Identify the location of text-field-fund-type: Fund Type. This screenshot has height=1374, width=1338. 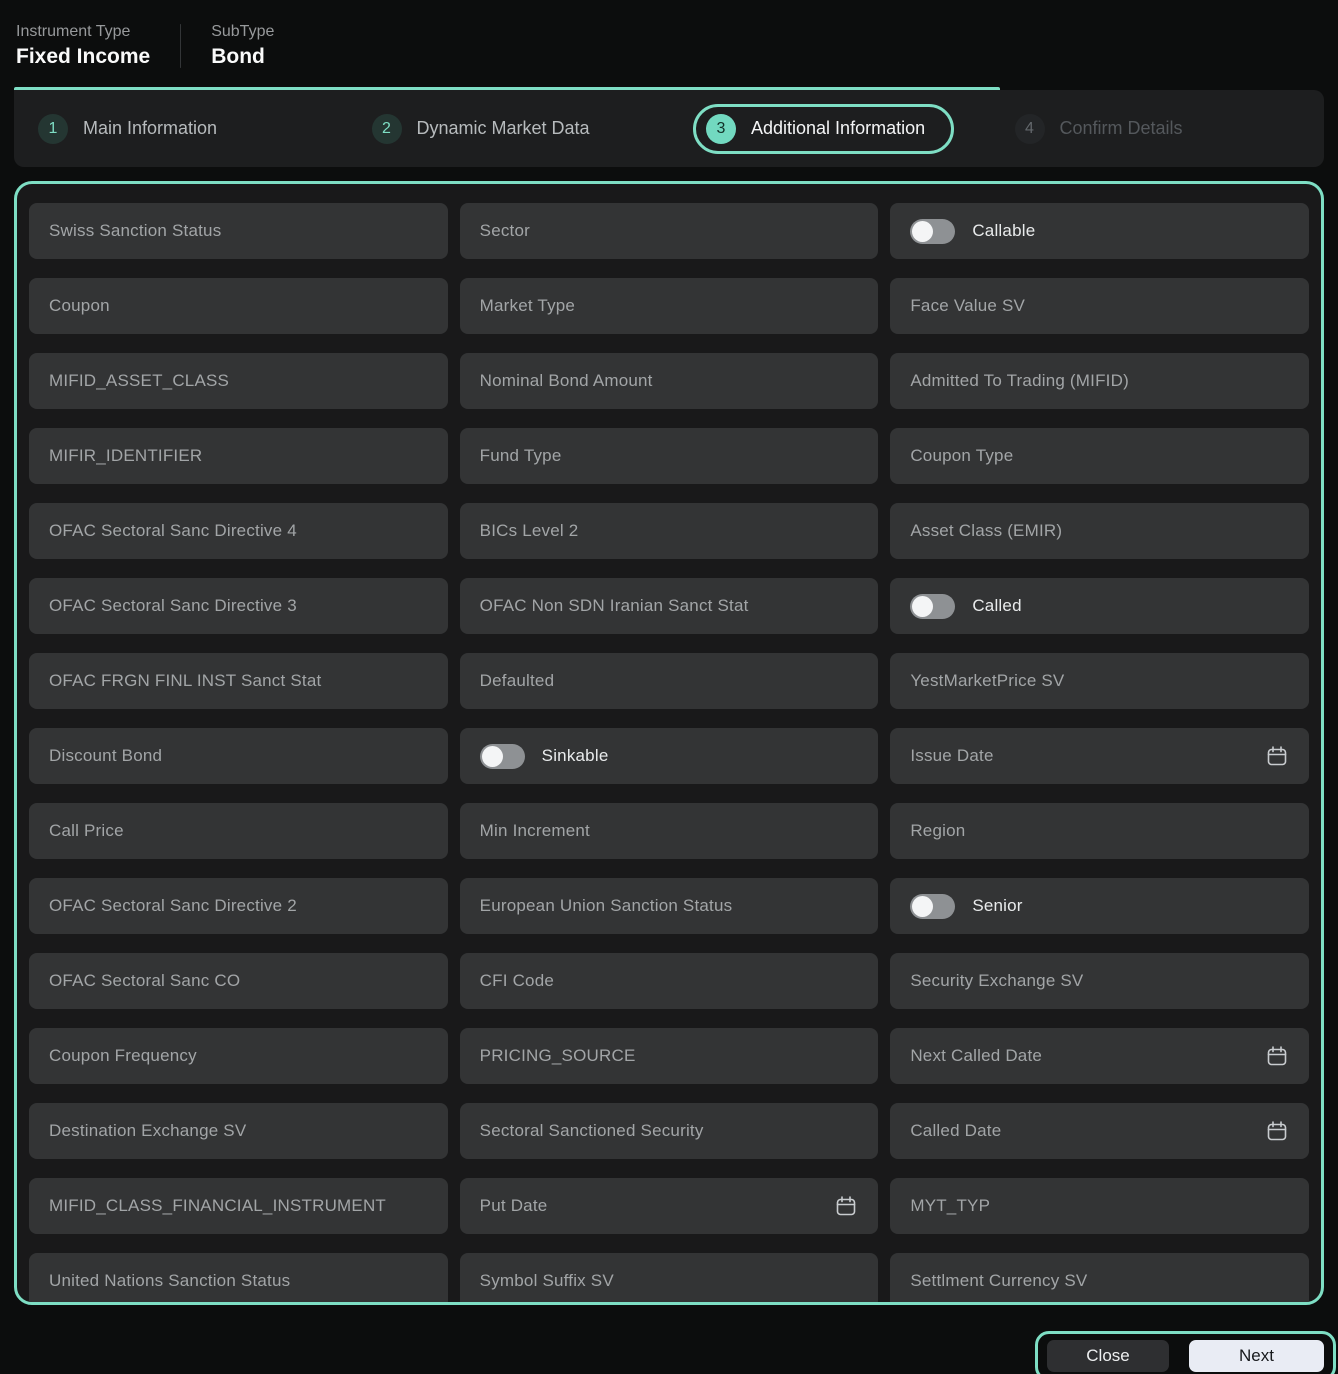
(669, 456).